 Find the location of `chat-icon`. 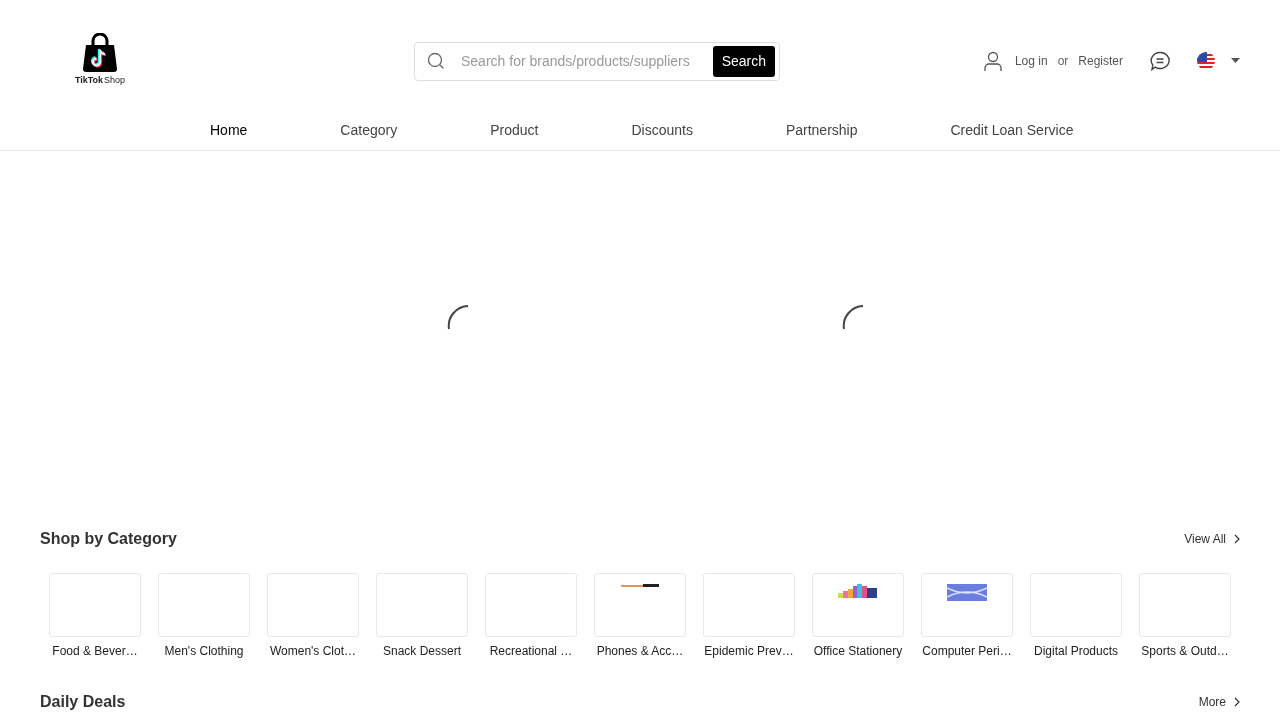

chat-icon is located at coordinates (1160, 61).